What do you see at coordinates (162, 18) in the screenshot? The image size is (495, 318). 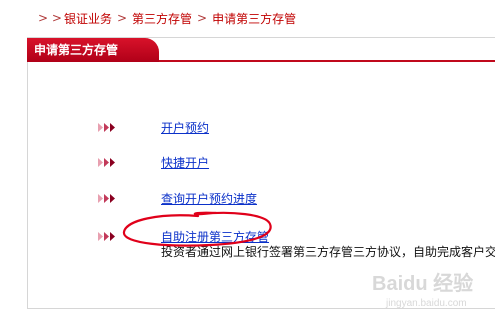 I see `breadcrumb-item-third-party: 第三方存管` at bounding box center [162, 18].